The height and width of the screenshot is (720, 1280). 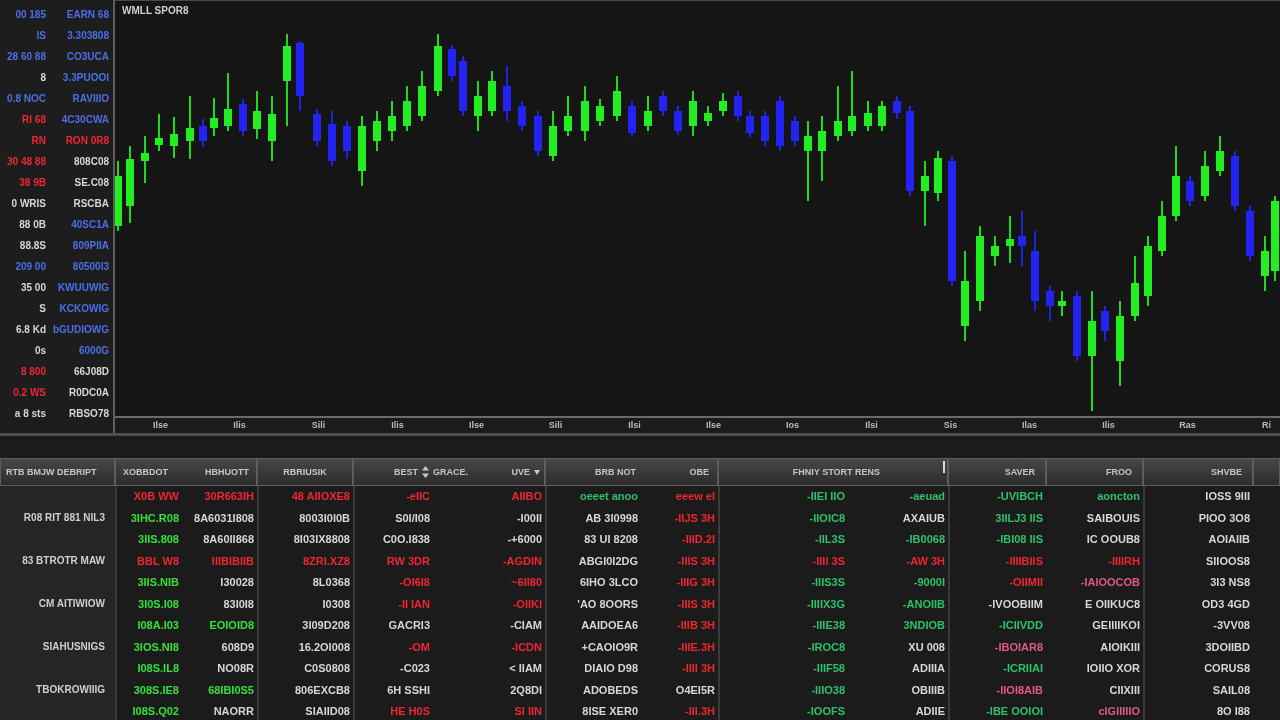 I want to click on table-value: 3IIS.808, so click(x=158, y=540).